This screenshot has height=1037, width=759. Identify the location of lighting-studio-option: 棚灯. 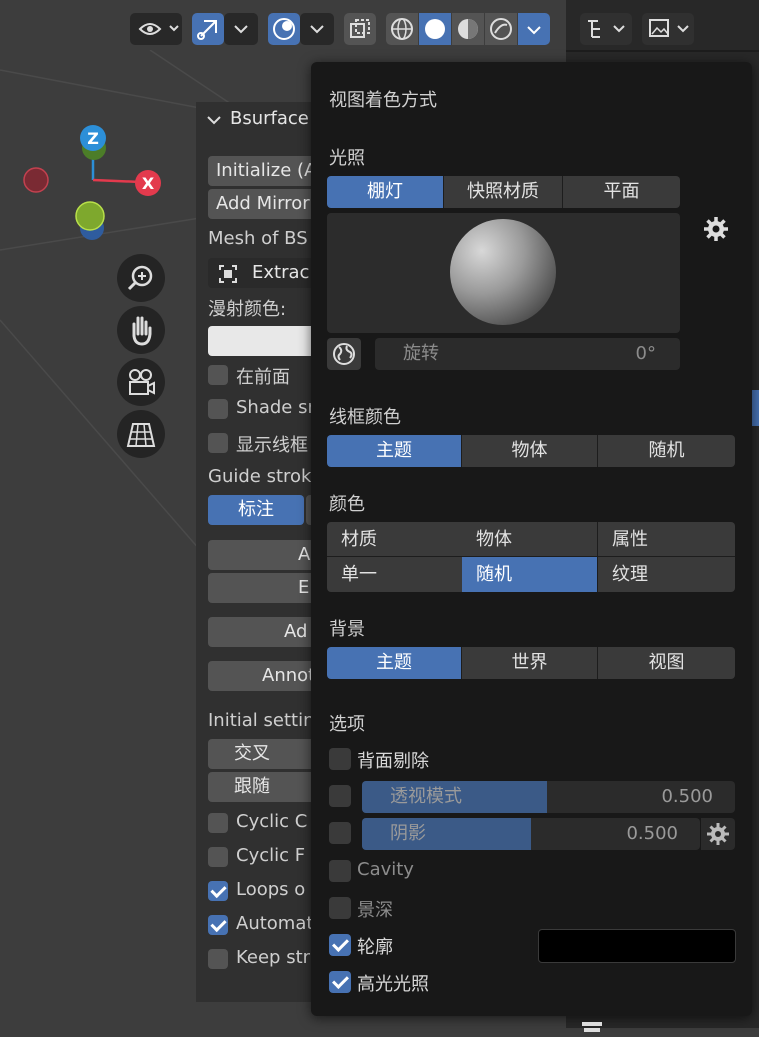
(385, 192).